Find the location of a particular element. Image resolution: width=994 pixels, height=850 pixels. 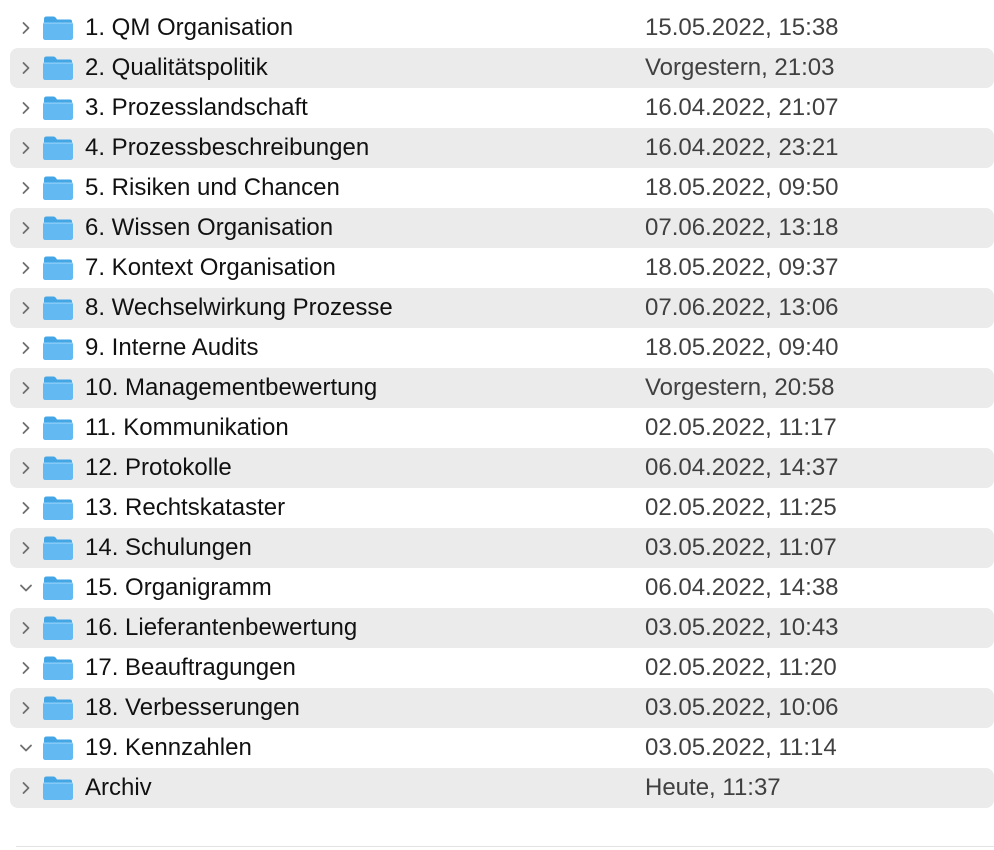

modified-date: 15.05.2022, 15:38 is located at coordinates (742, 27).